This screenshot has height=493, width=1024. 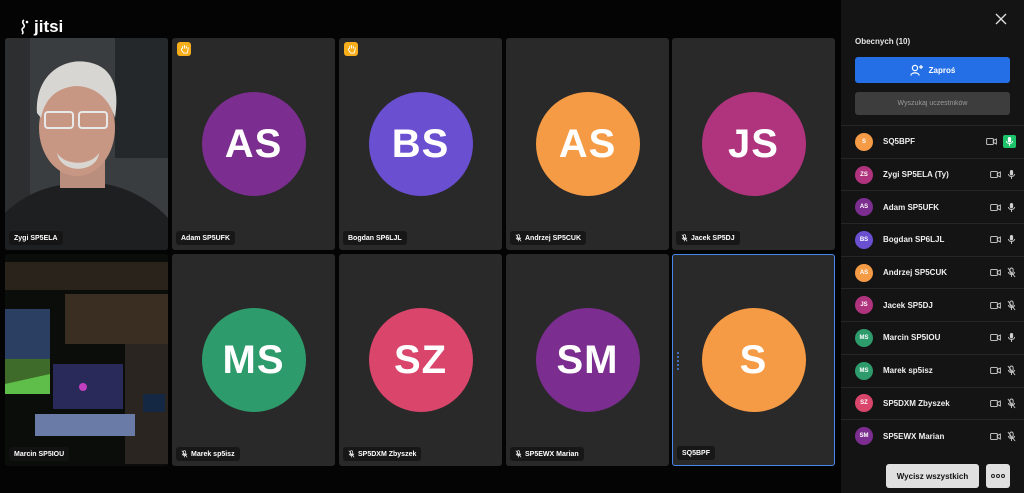 What do you see at coordinates (864, 305) in the screenshot?
I see `participant-avatar-small: JS` at bounding box center [864, 305].